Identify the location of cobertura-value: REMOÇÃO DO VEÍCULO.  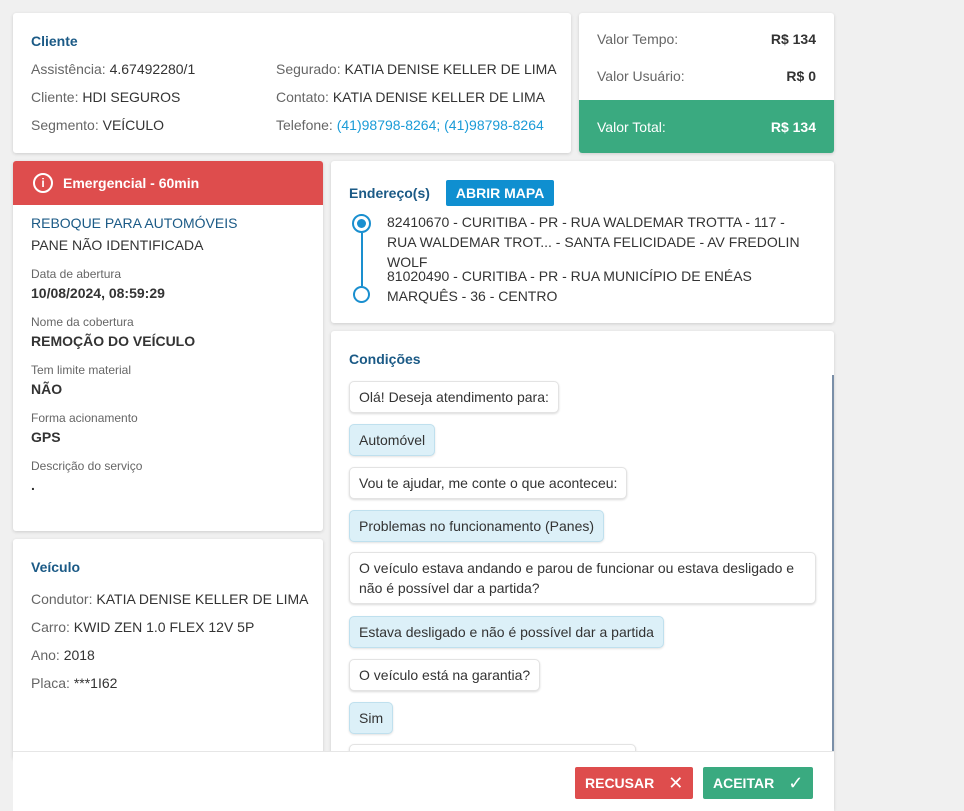
(113, 341).